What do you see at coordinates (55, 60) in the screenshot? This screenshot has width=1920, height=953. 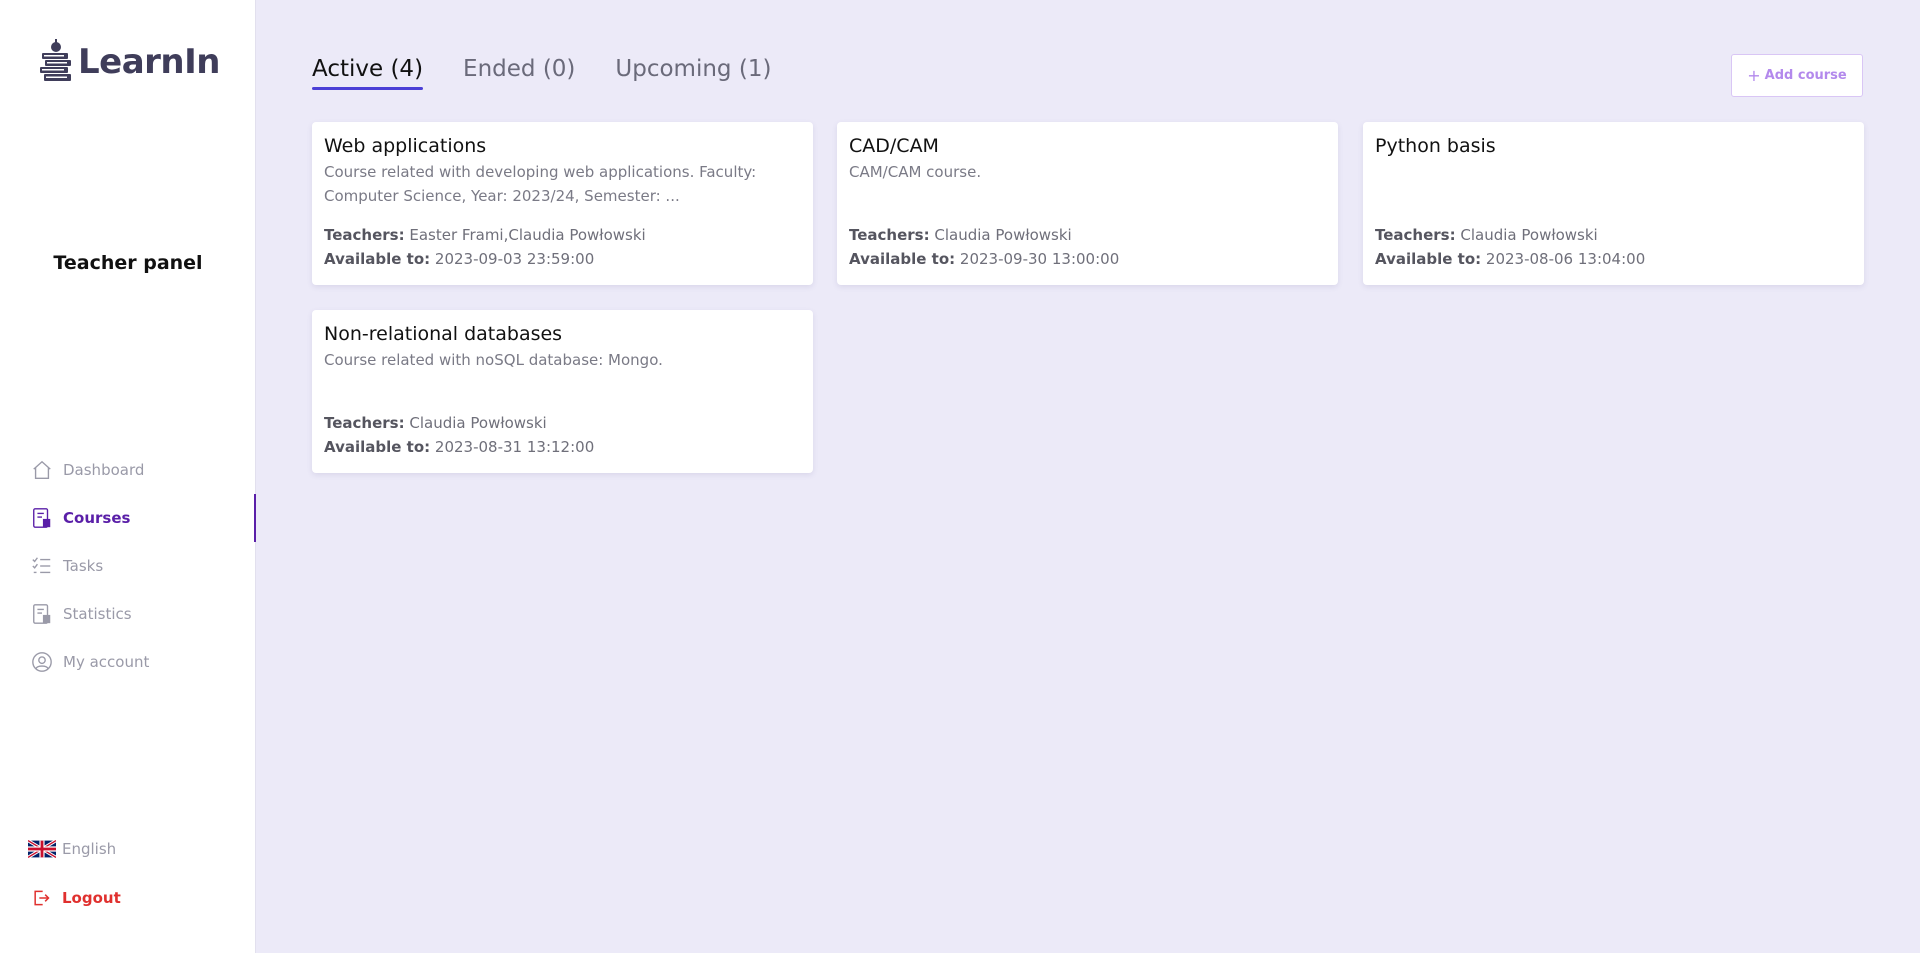 I see `books-apple-icon` at bounding box center [55, 60].